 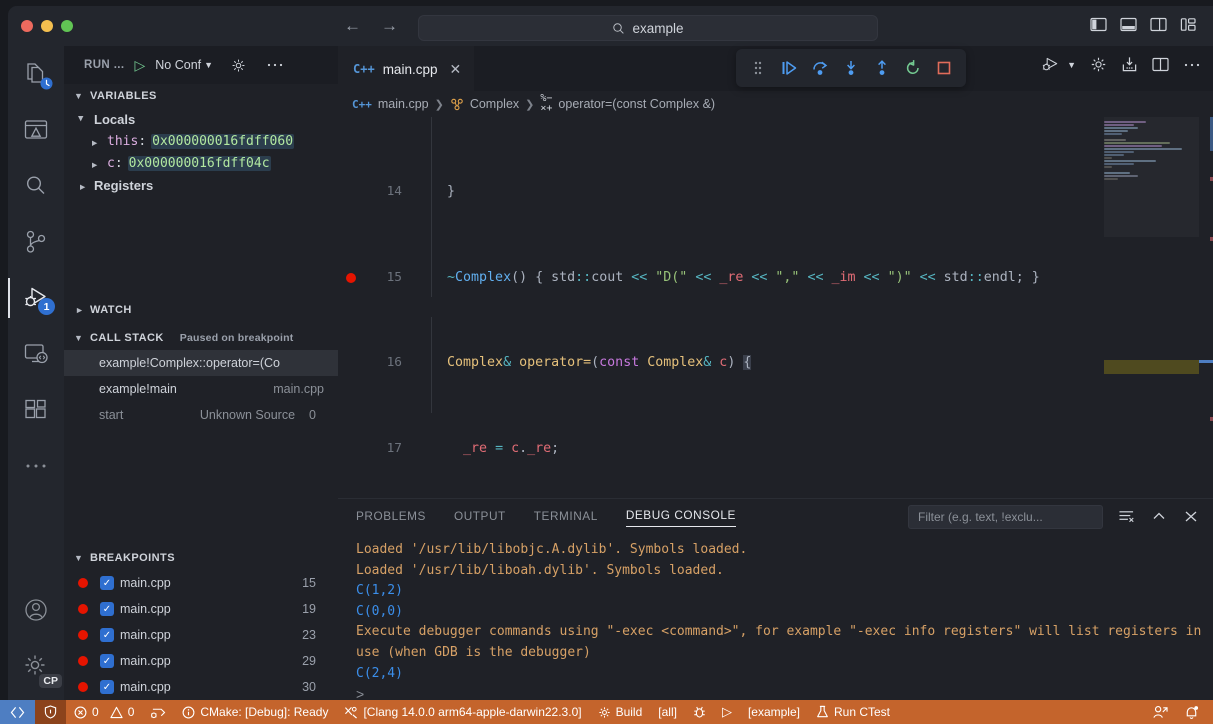 What do you see at coordinates (648, 28) in the screenshot?
I see `command-center-search: example` at bounding box center [648, 28].